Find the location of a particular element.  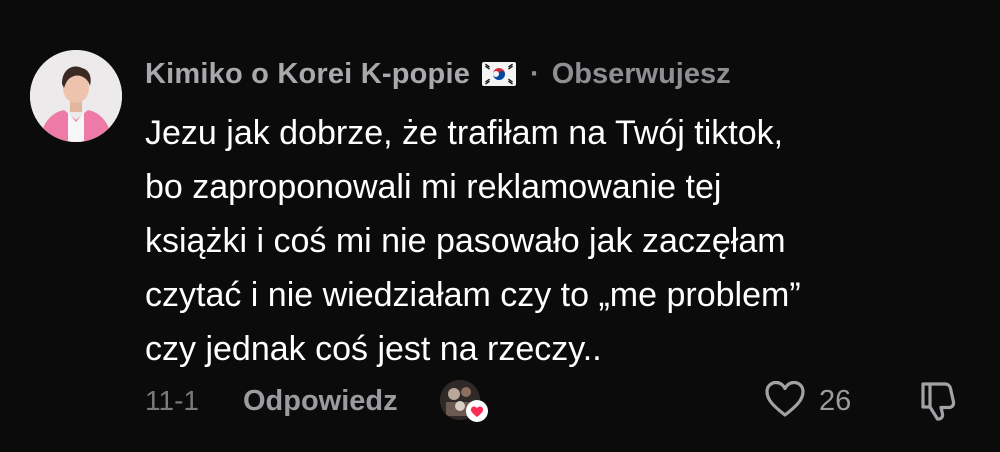

reply-button: Odpowiedz is located at coordinates (320, 401).